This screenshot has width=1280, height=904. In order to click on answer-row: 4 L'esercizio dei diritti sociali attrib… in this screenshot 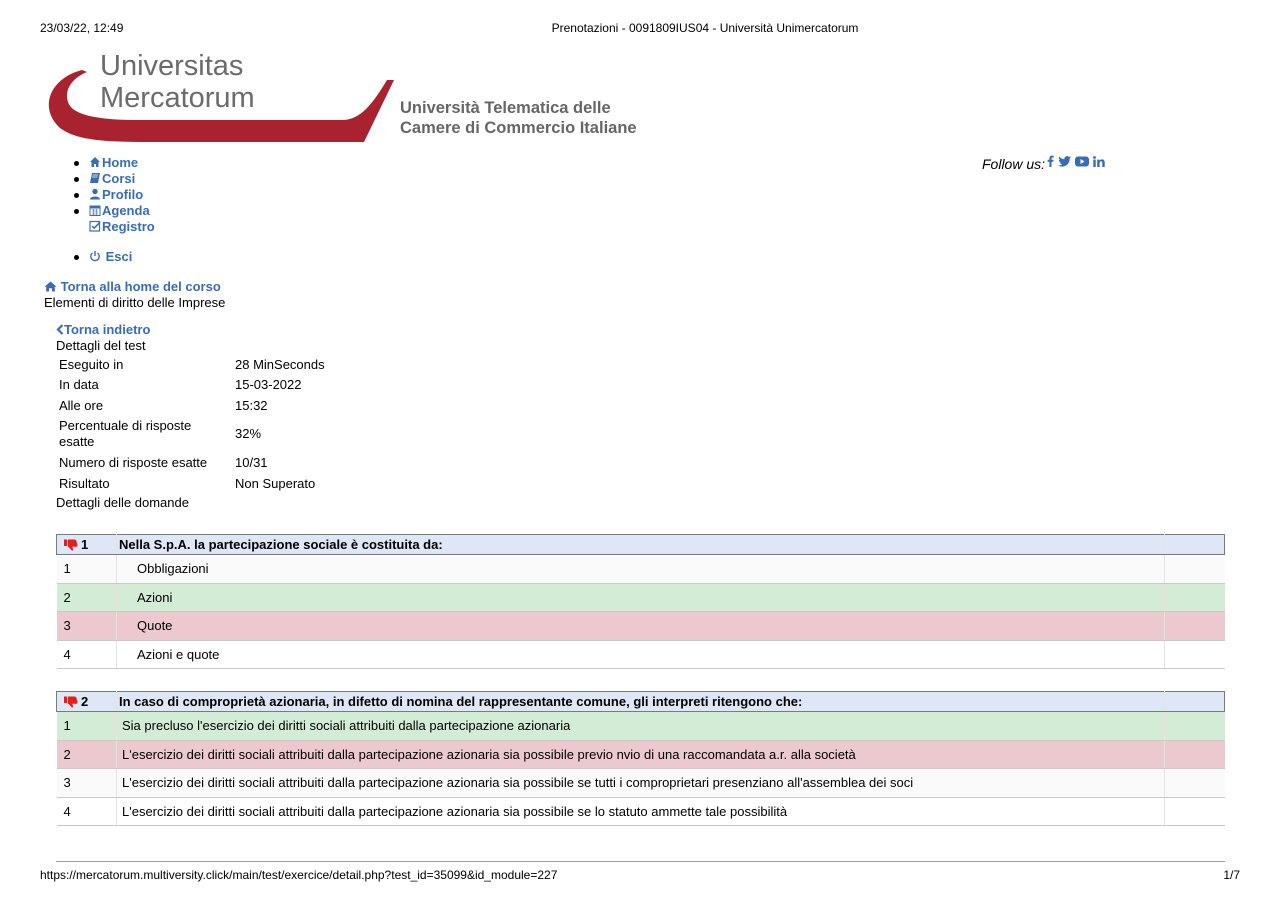, I will do `click(640, 811)`.